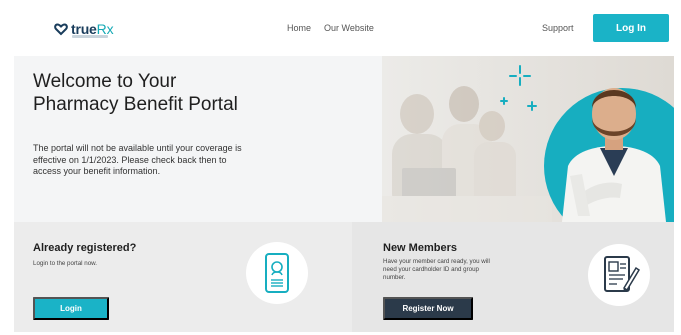 Image resolution: width=681 pixels, height=335 pixels. I want to click on logo-tagline-bar, so click(90, 36).